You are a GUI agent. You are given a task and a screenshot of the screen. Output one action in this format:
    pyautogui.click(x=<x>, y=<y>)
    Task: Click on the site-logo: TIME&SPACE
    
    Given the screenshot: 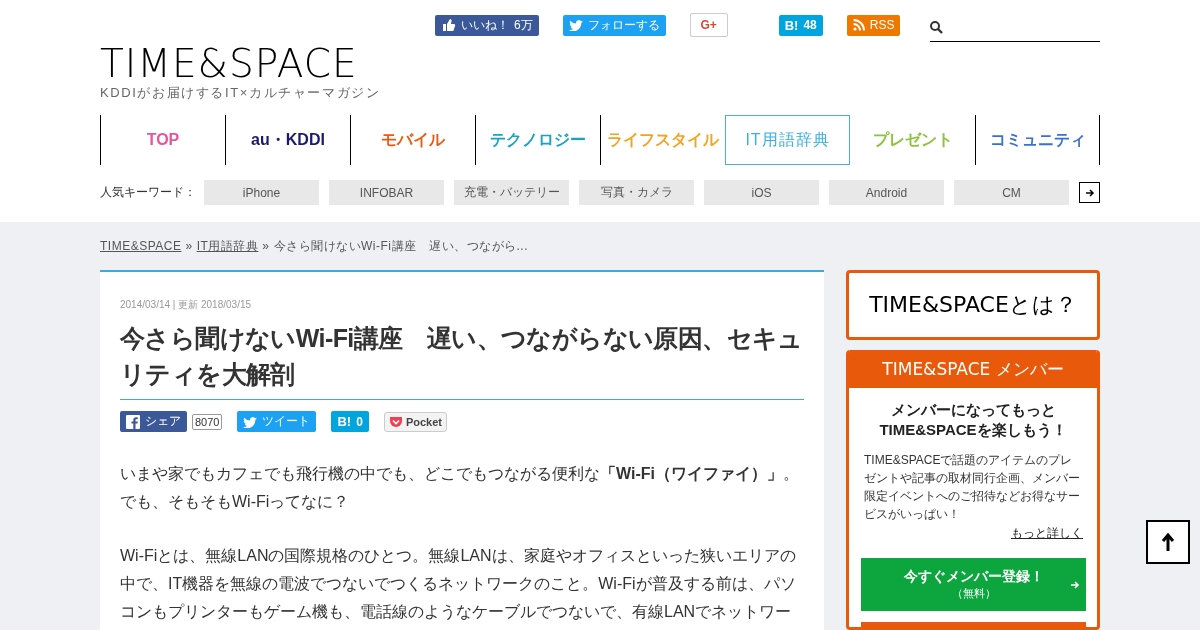 What is the action you would take?
    pyautogui.click(x=229, y=64)
    